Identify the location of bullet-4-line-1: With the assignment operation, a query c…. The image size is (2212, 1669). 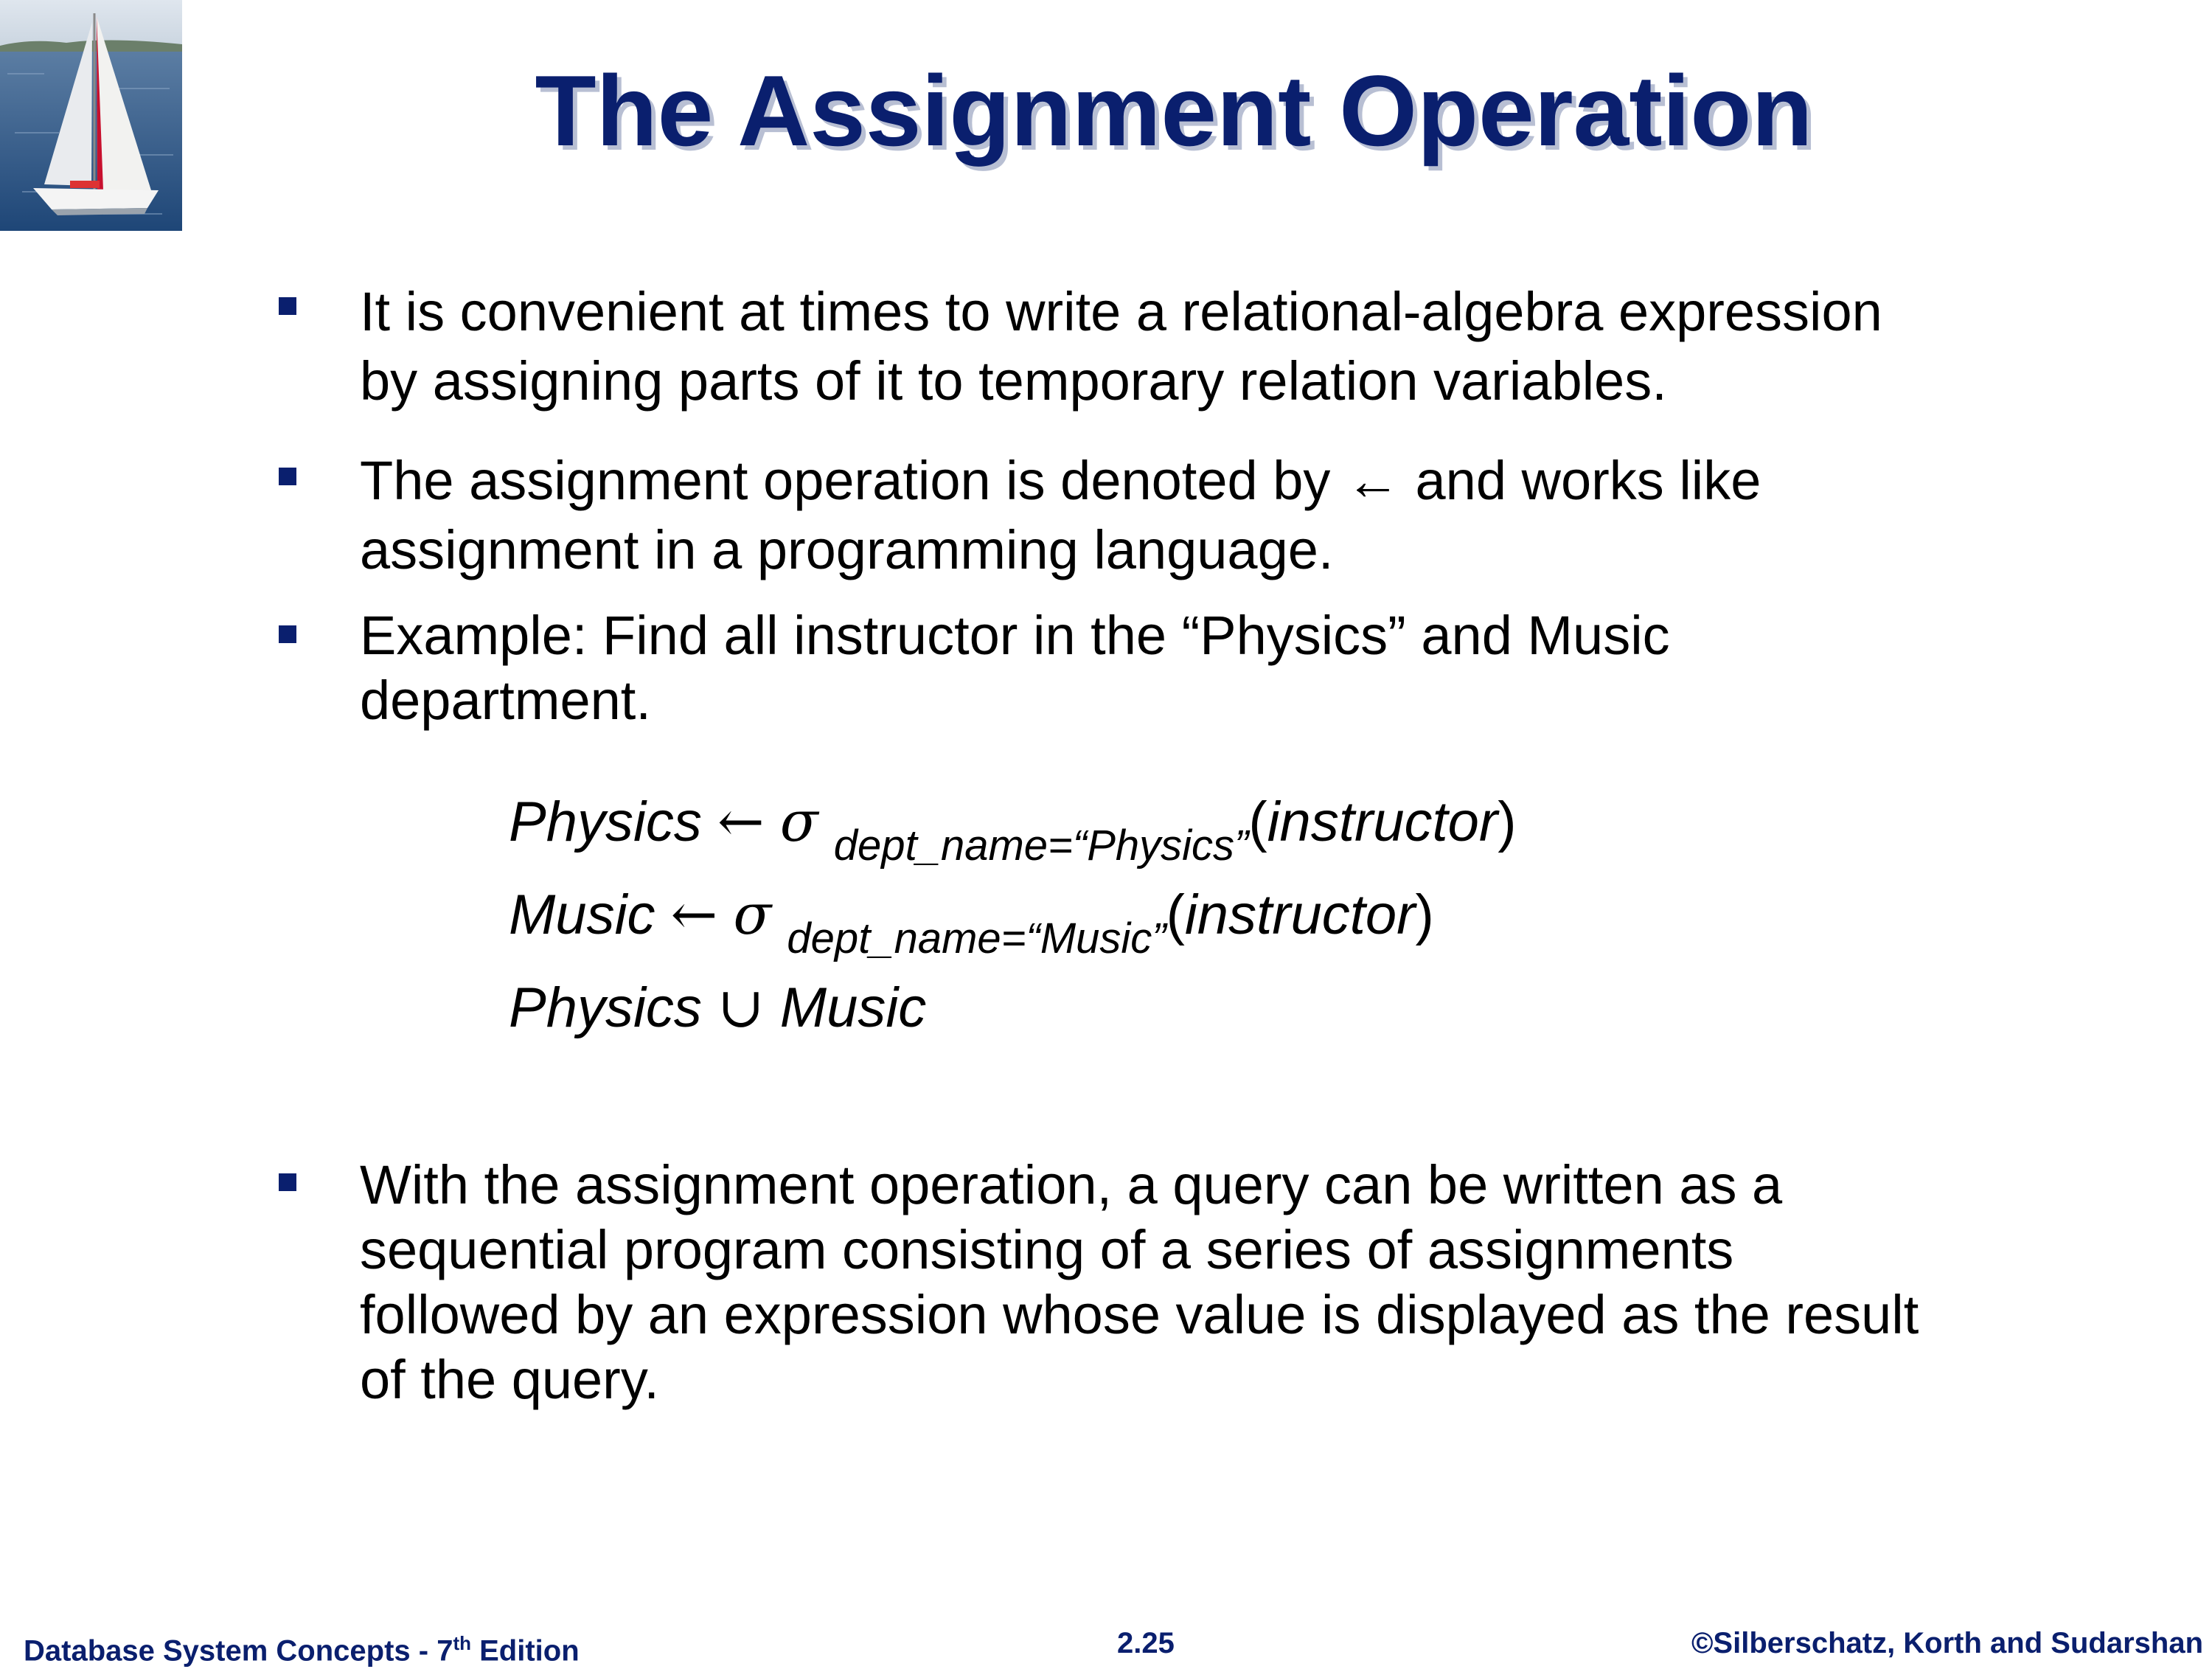
(1071, 1184).